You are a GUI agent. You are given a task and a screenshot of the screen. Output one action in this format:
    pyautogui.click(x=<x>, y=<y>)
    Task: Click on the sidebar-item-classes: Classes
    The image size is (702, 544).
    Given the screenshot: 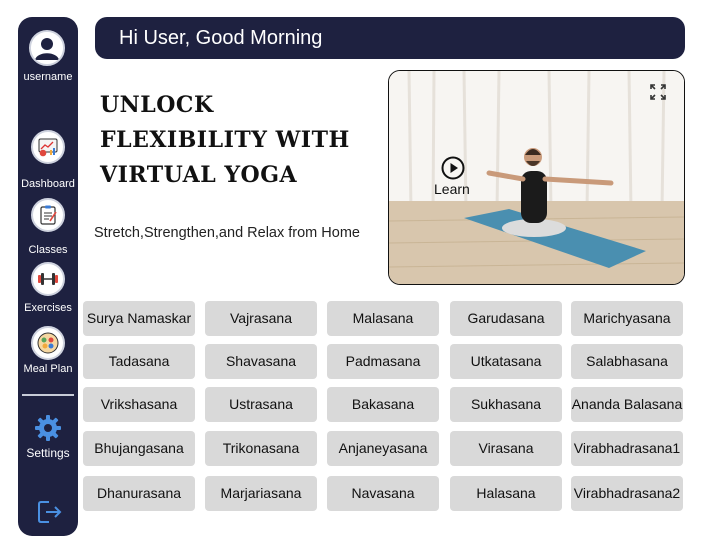 What is the action you would take?
    pyautogui.click(x=48, y=250)
    